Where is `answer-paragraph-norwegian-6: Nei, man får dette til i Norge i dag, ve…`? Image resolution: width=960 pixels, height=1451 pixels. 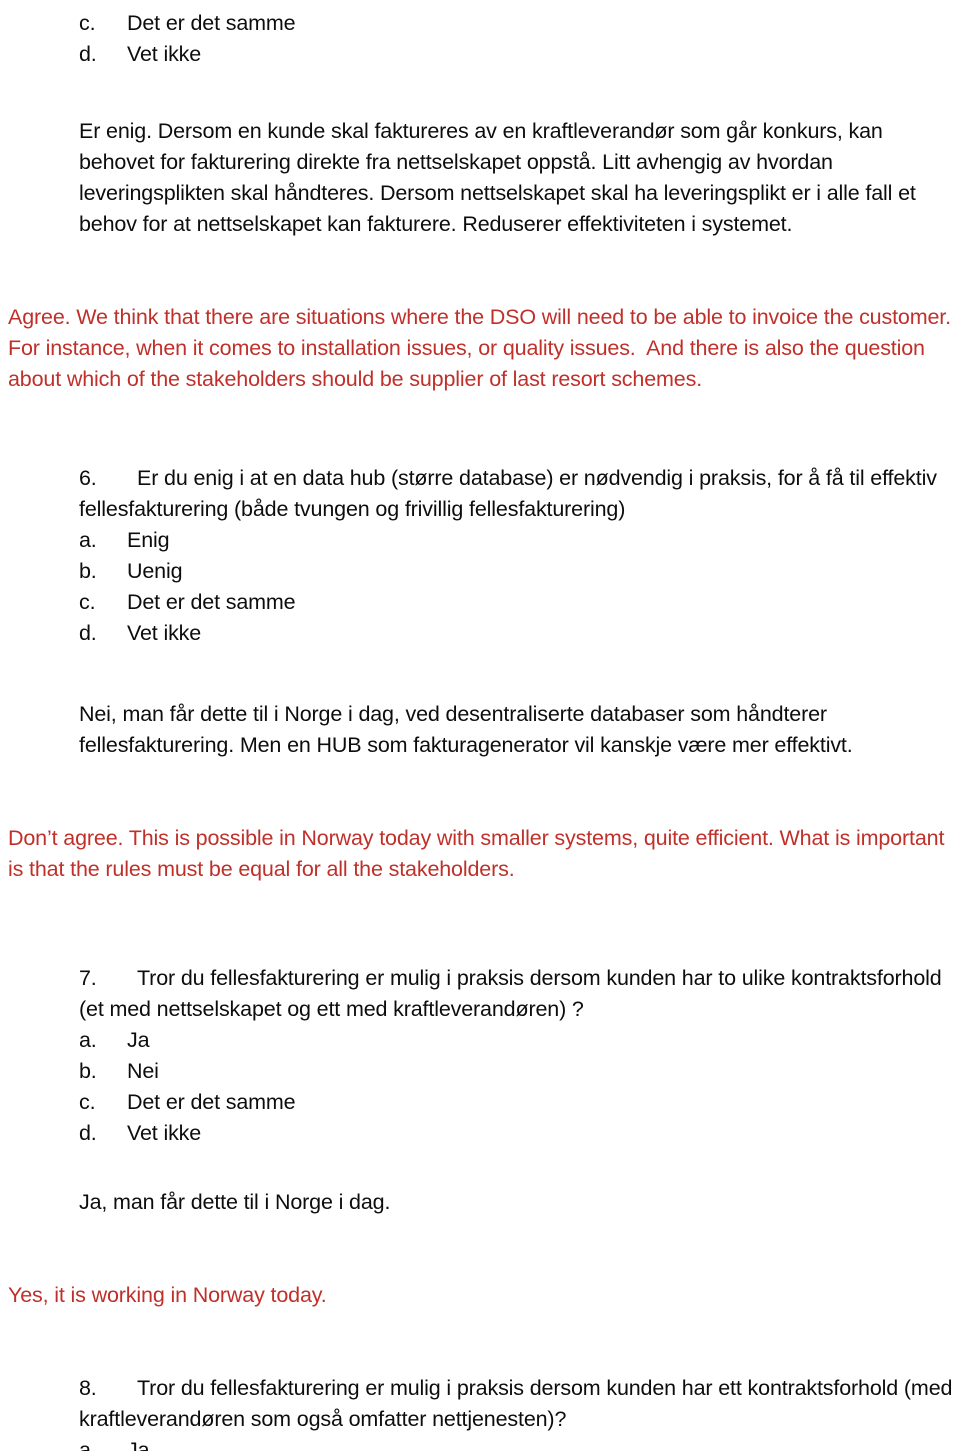
answer-paragraph-norwegian-6: Nei, man får dette til i Norge i dag, ve… is located at coordinates (466, 729).